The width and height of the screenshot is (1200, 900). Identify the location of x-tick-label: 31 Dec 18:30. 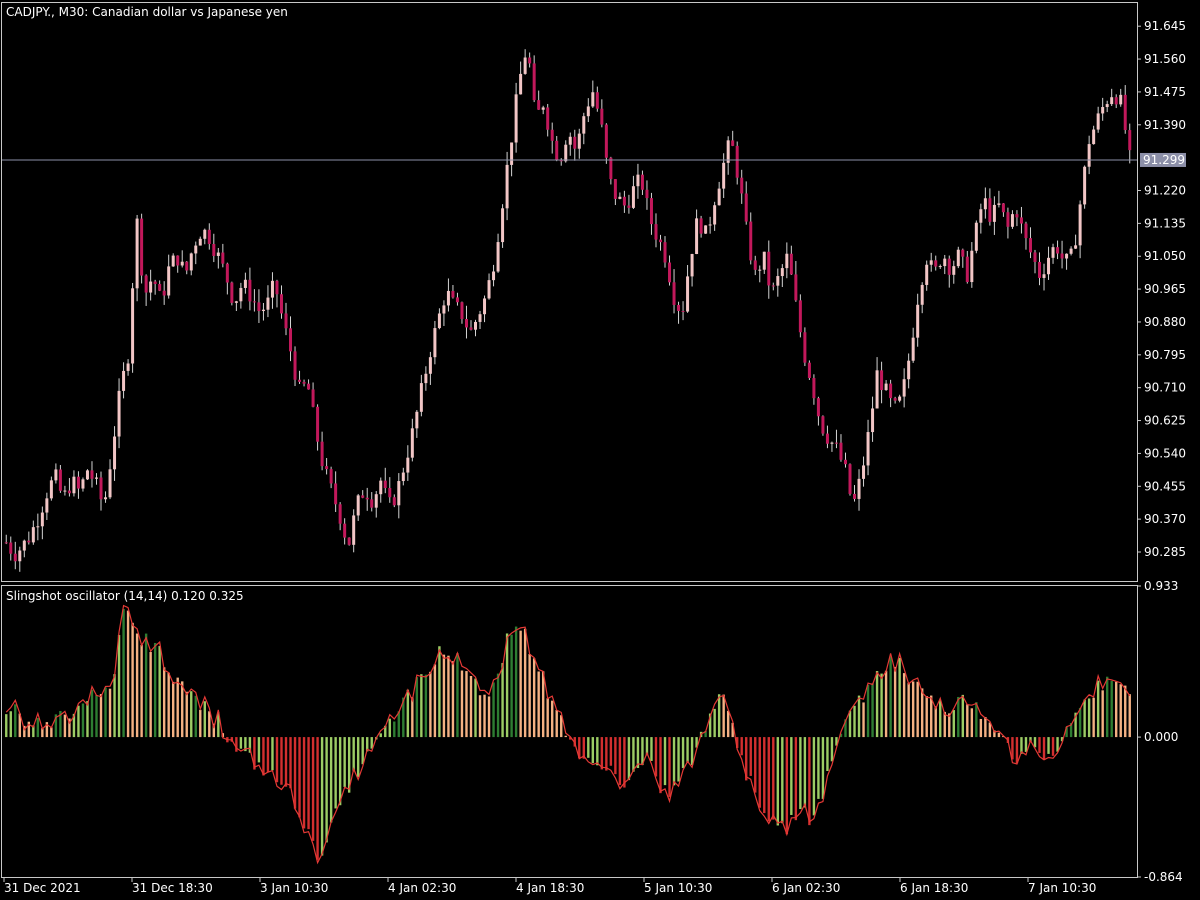
(172, 888).